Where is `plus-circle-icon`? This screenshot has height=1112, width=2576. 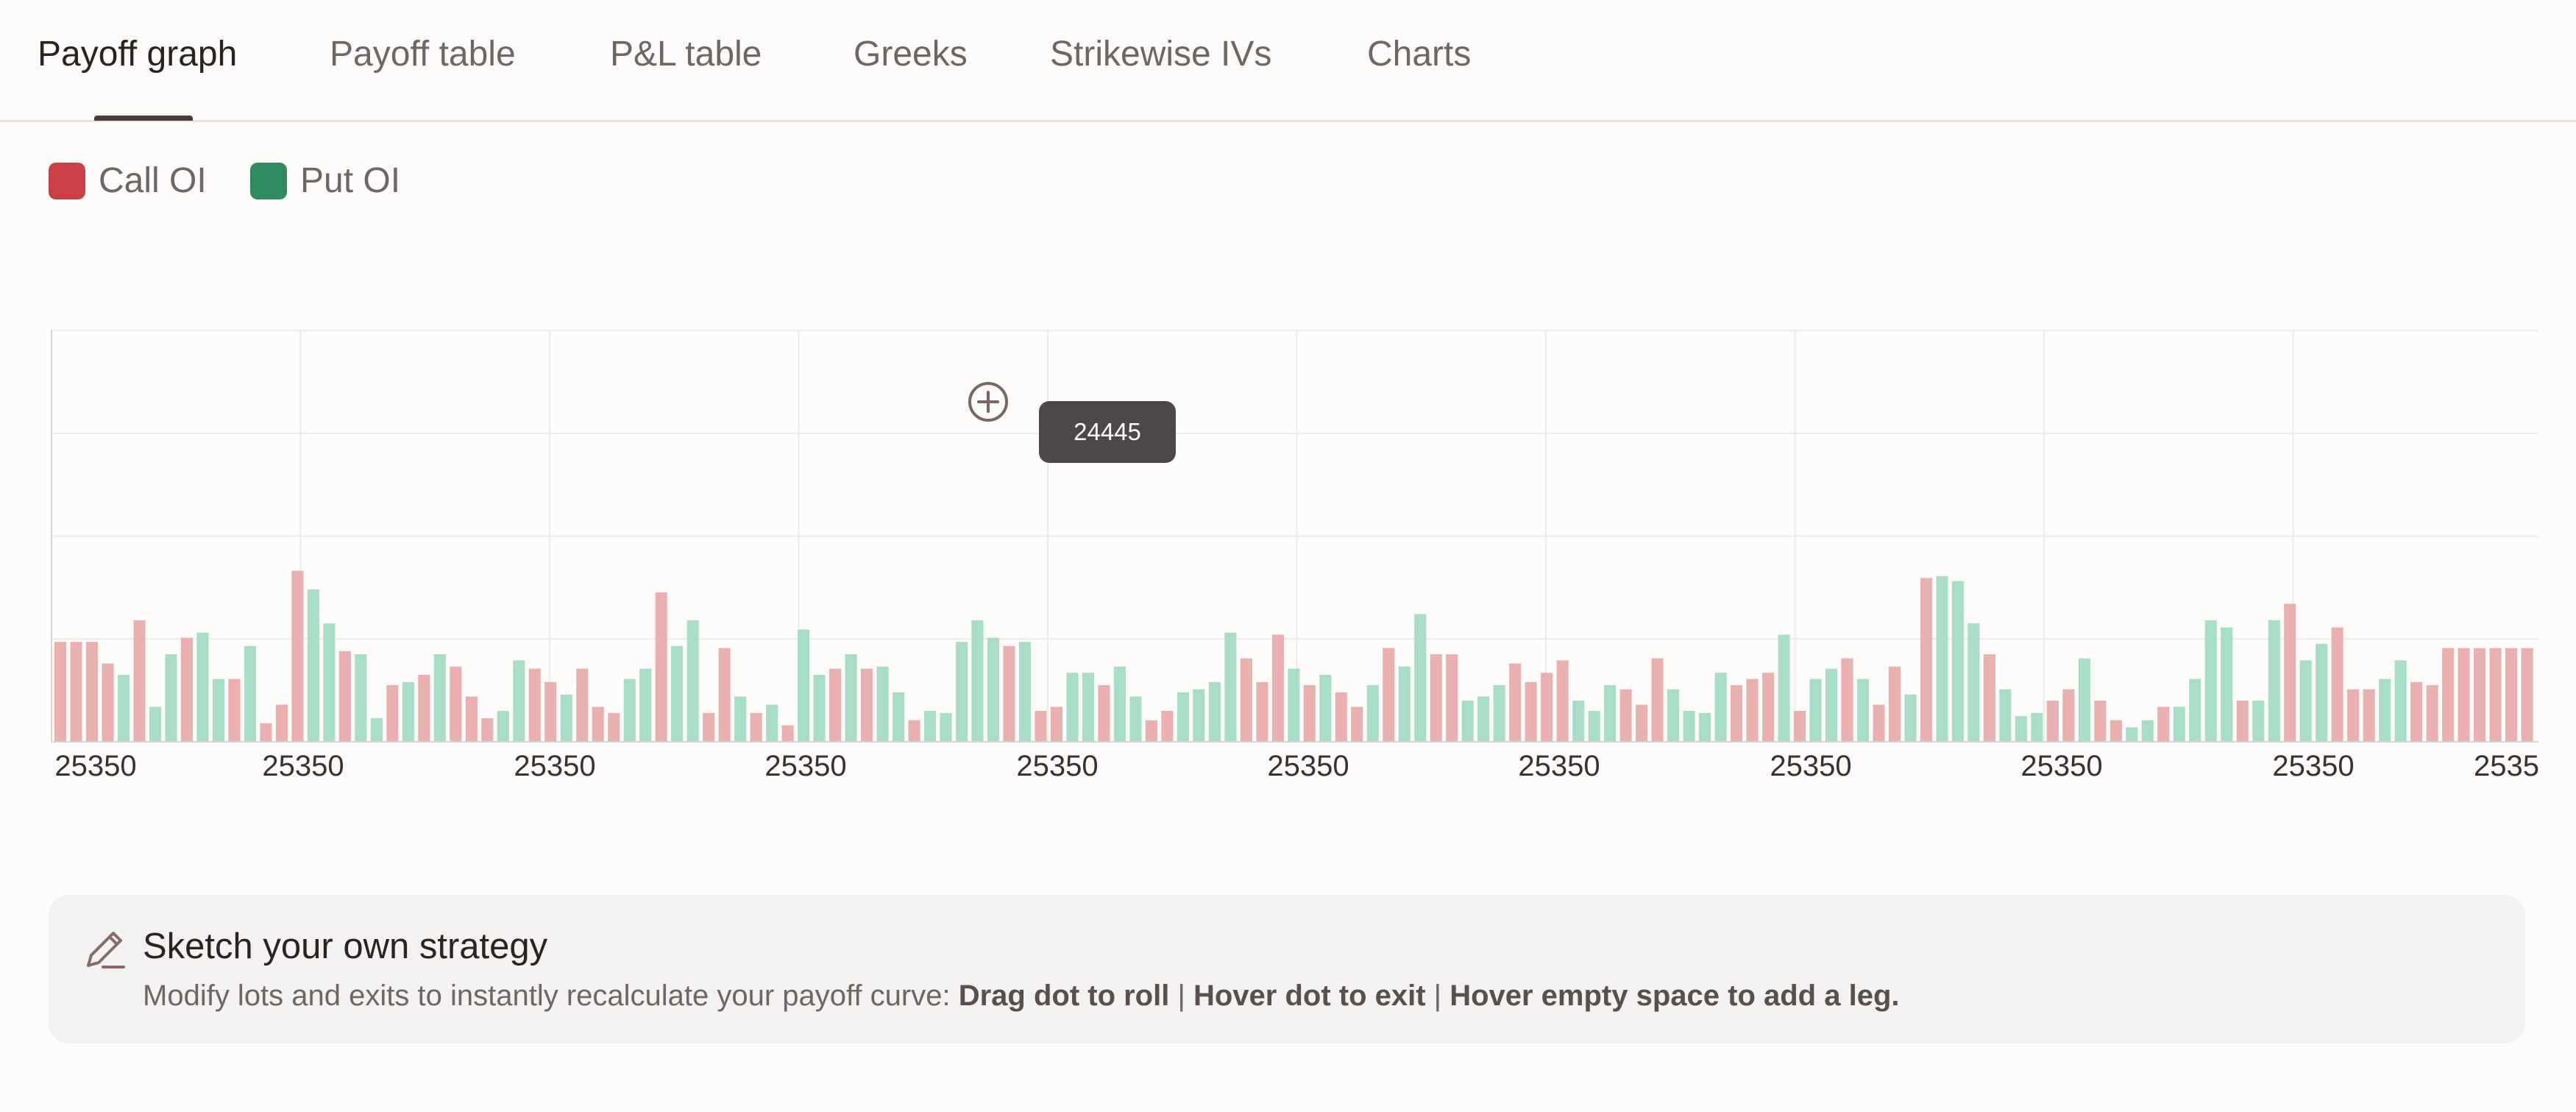
plus-circle-icon is located at coordinates (988, 402).